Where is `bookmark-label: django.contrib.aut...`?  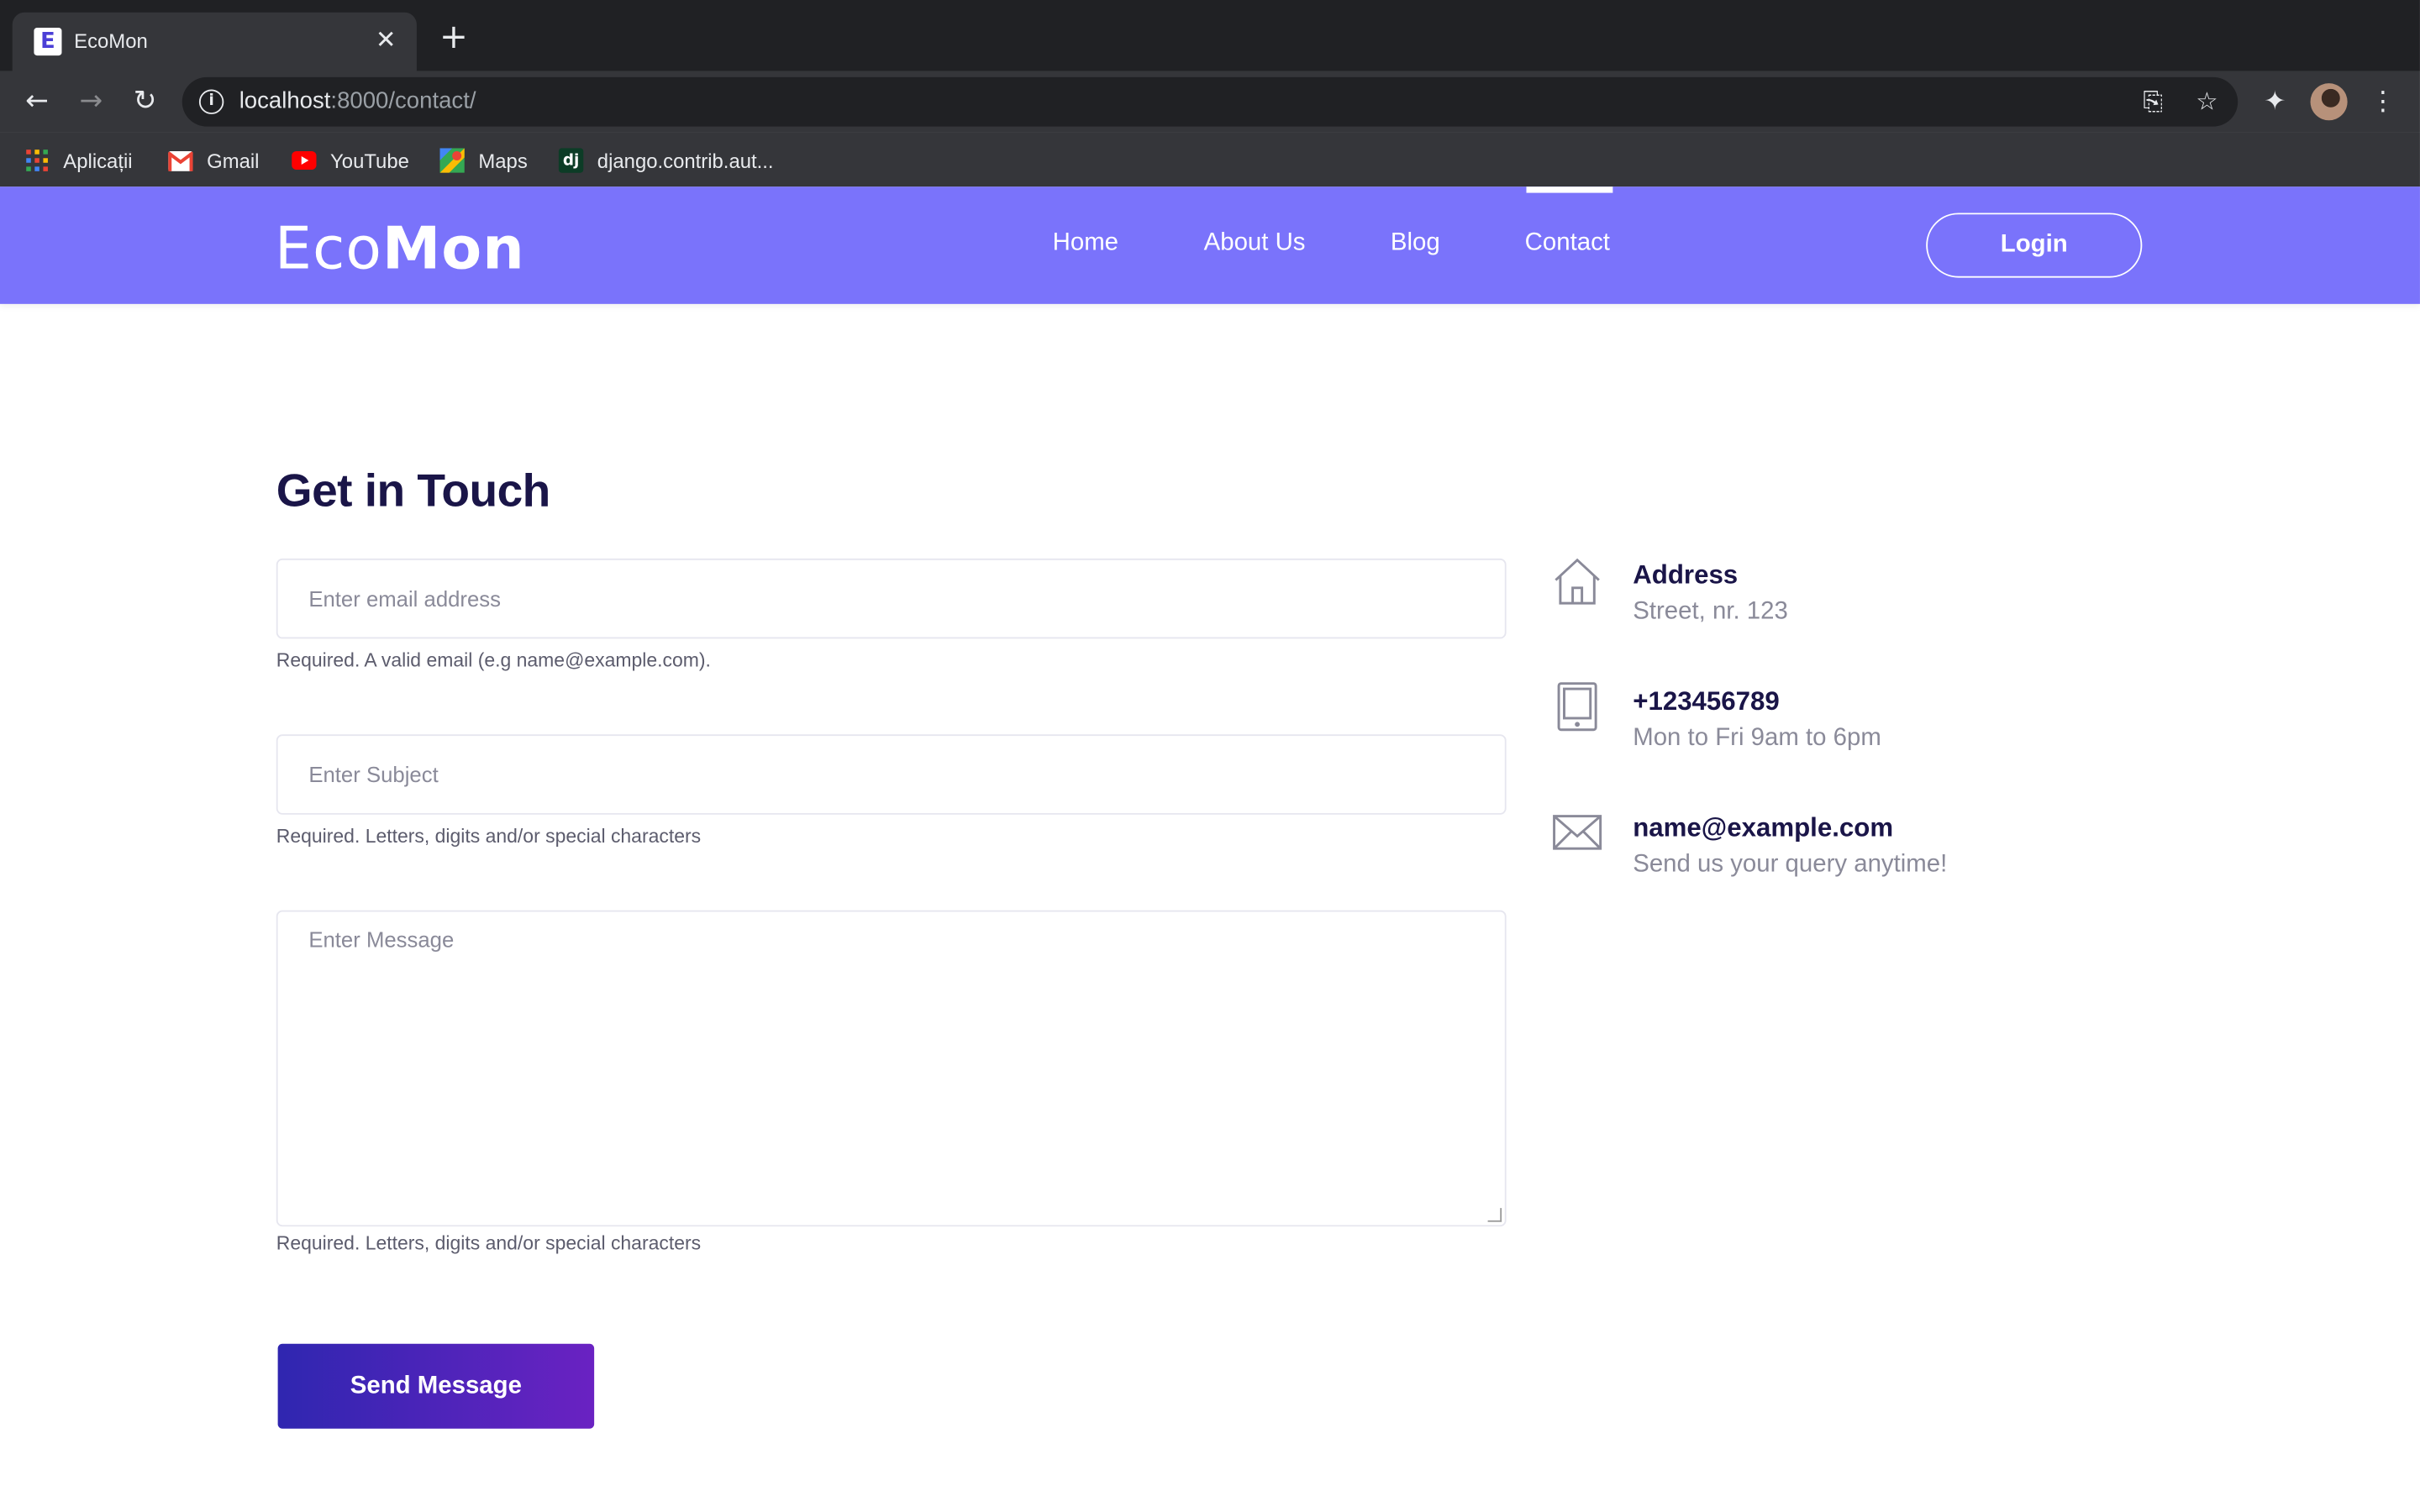
bookmark-label: django.contrib.aut... is located at coordinates (686, 160).